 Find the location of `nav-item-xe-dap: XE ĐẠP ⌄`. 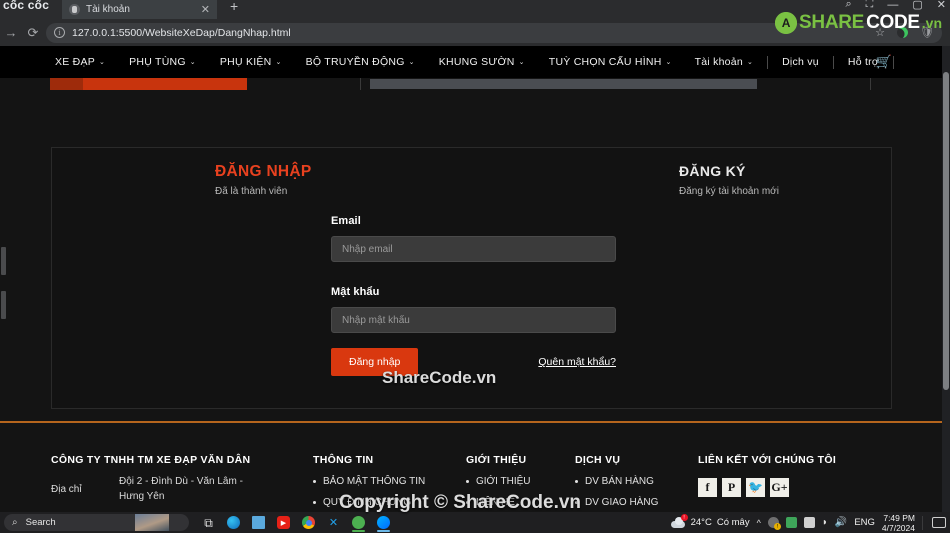

nav-item-xe-dap: XE ĐẠP ⌄ is located at coordinates (80, 62).